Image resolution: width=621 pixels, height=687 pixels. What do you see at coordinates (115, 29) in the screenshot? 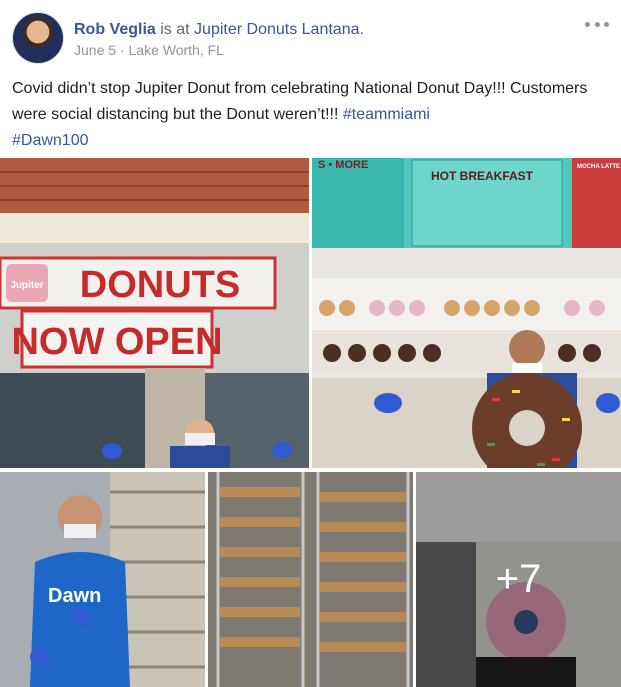
I see `author-name-link: Rob Veglia` at bounding box center [115, 29].